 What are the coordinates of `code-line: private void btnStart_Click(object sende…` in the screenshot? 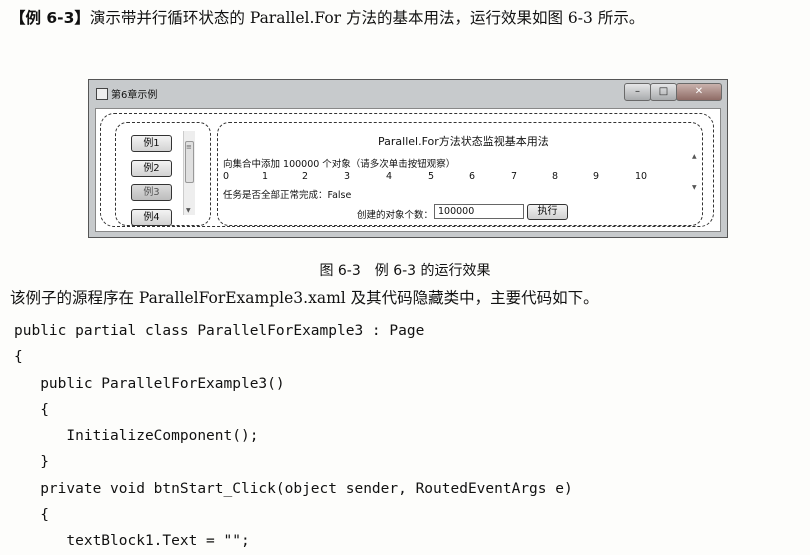 It's located at (293, 488).